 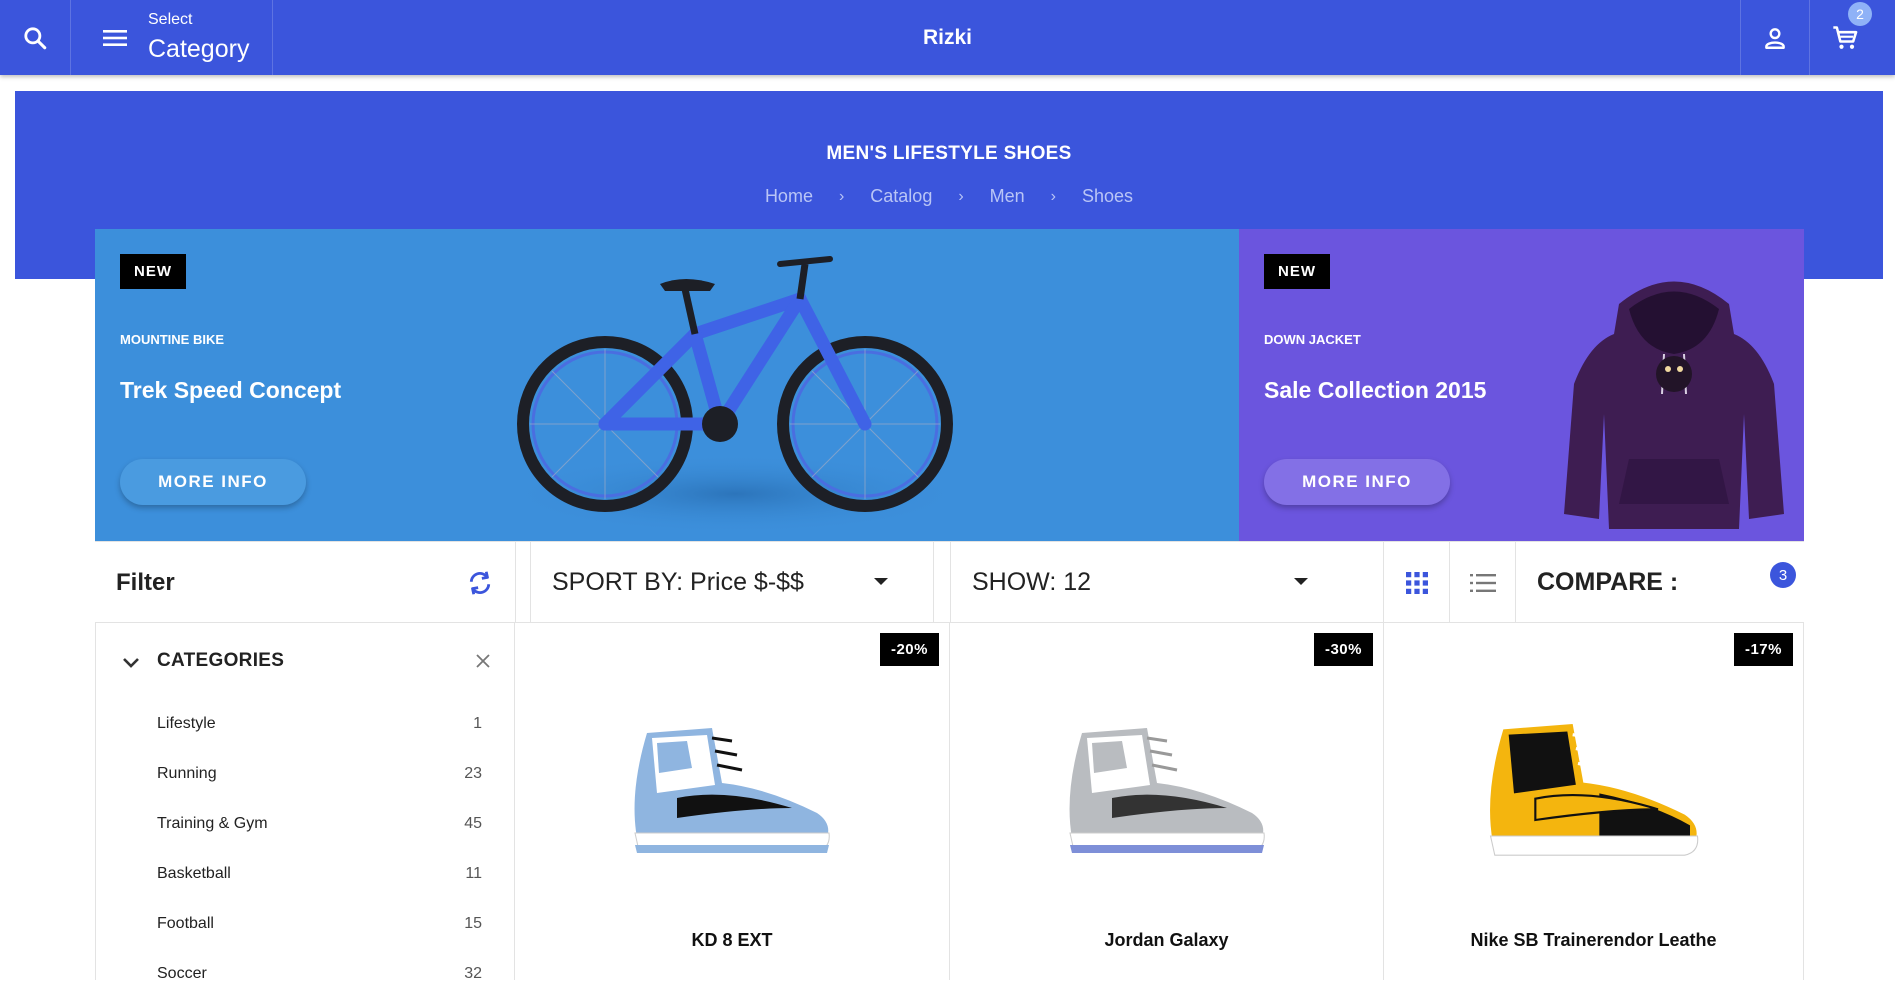 I want to click on sort-select: SPORT BY: Price $-$$, so click(x=740, y=582).